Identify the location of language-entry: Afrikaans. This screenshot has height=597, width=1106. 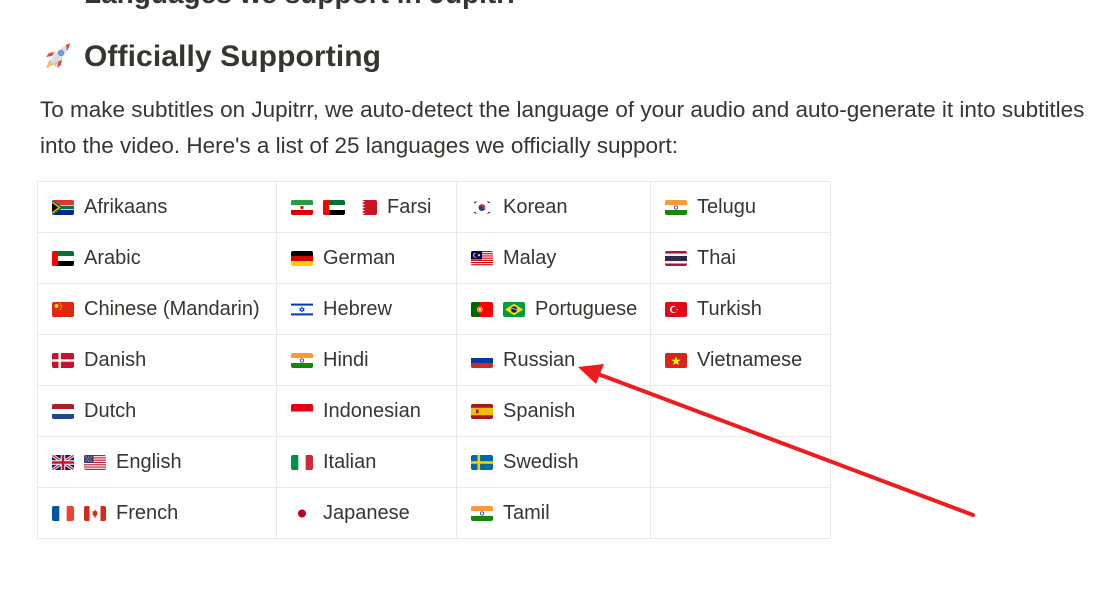
(164, 207).